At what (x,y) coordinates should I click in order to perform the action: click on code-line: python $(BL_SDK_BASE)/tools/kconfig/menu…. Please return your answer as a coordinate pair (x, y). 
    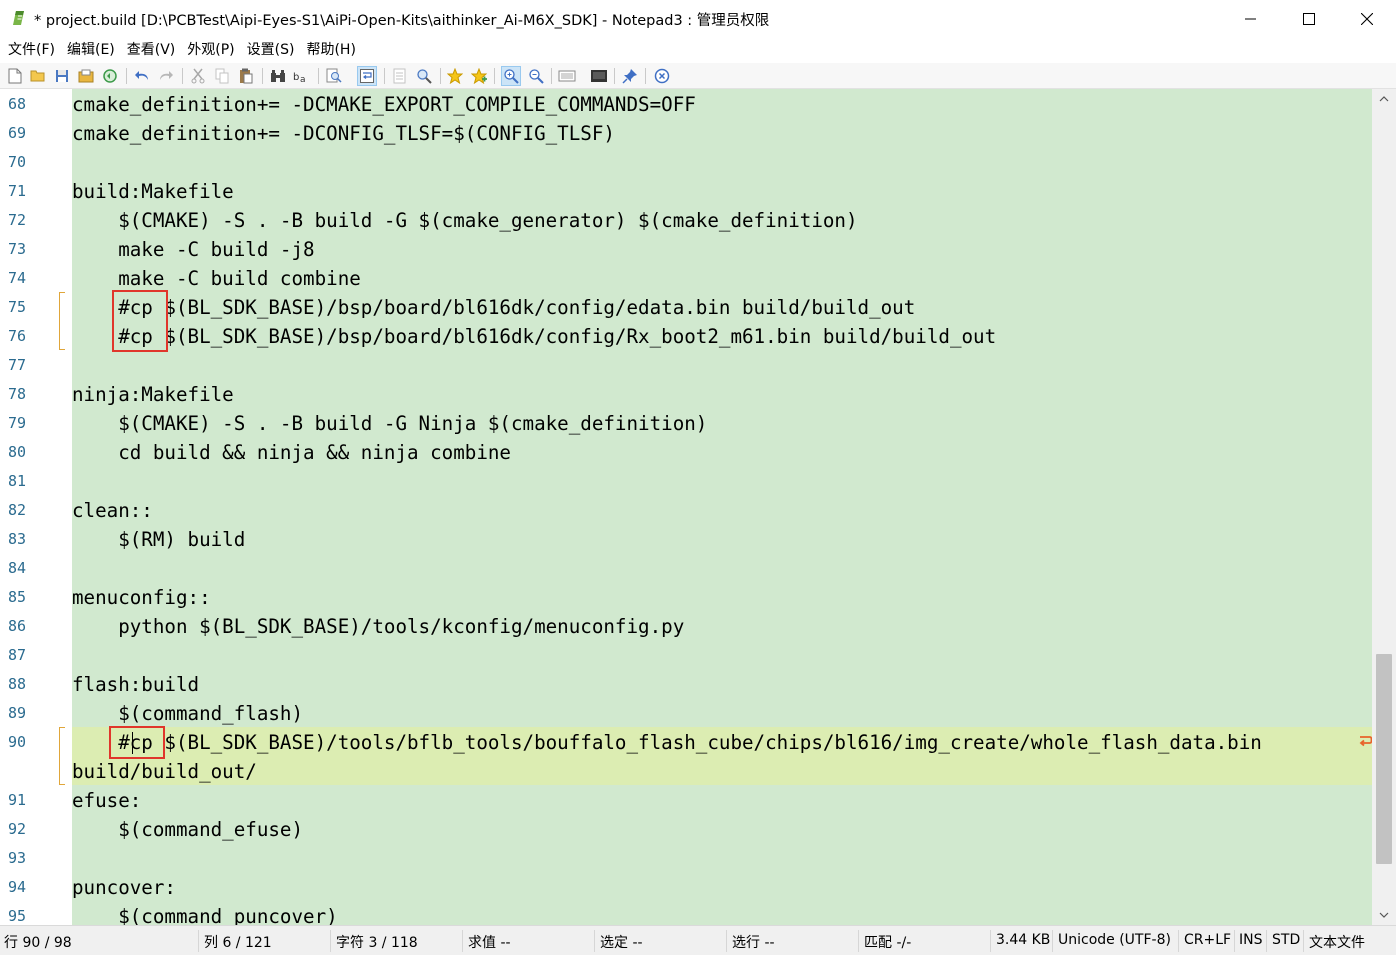
    Looking at the image, I should click on (378, 626).